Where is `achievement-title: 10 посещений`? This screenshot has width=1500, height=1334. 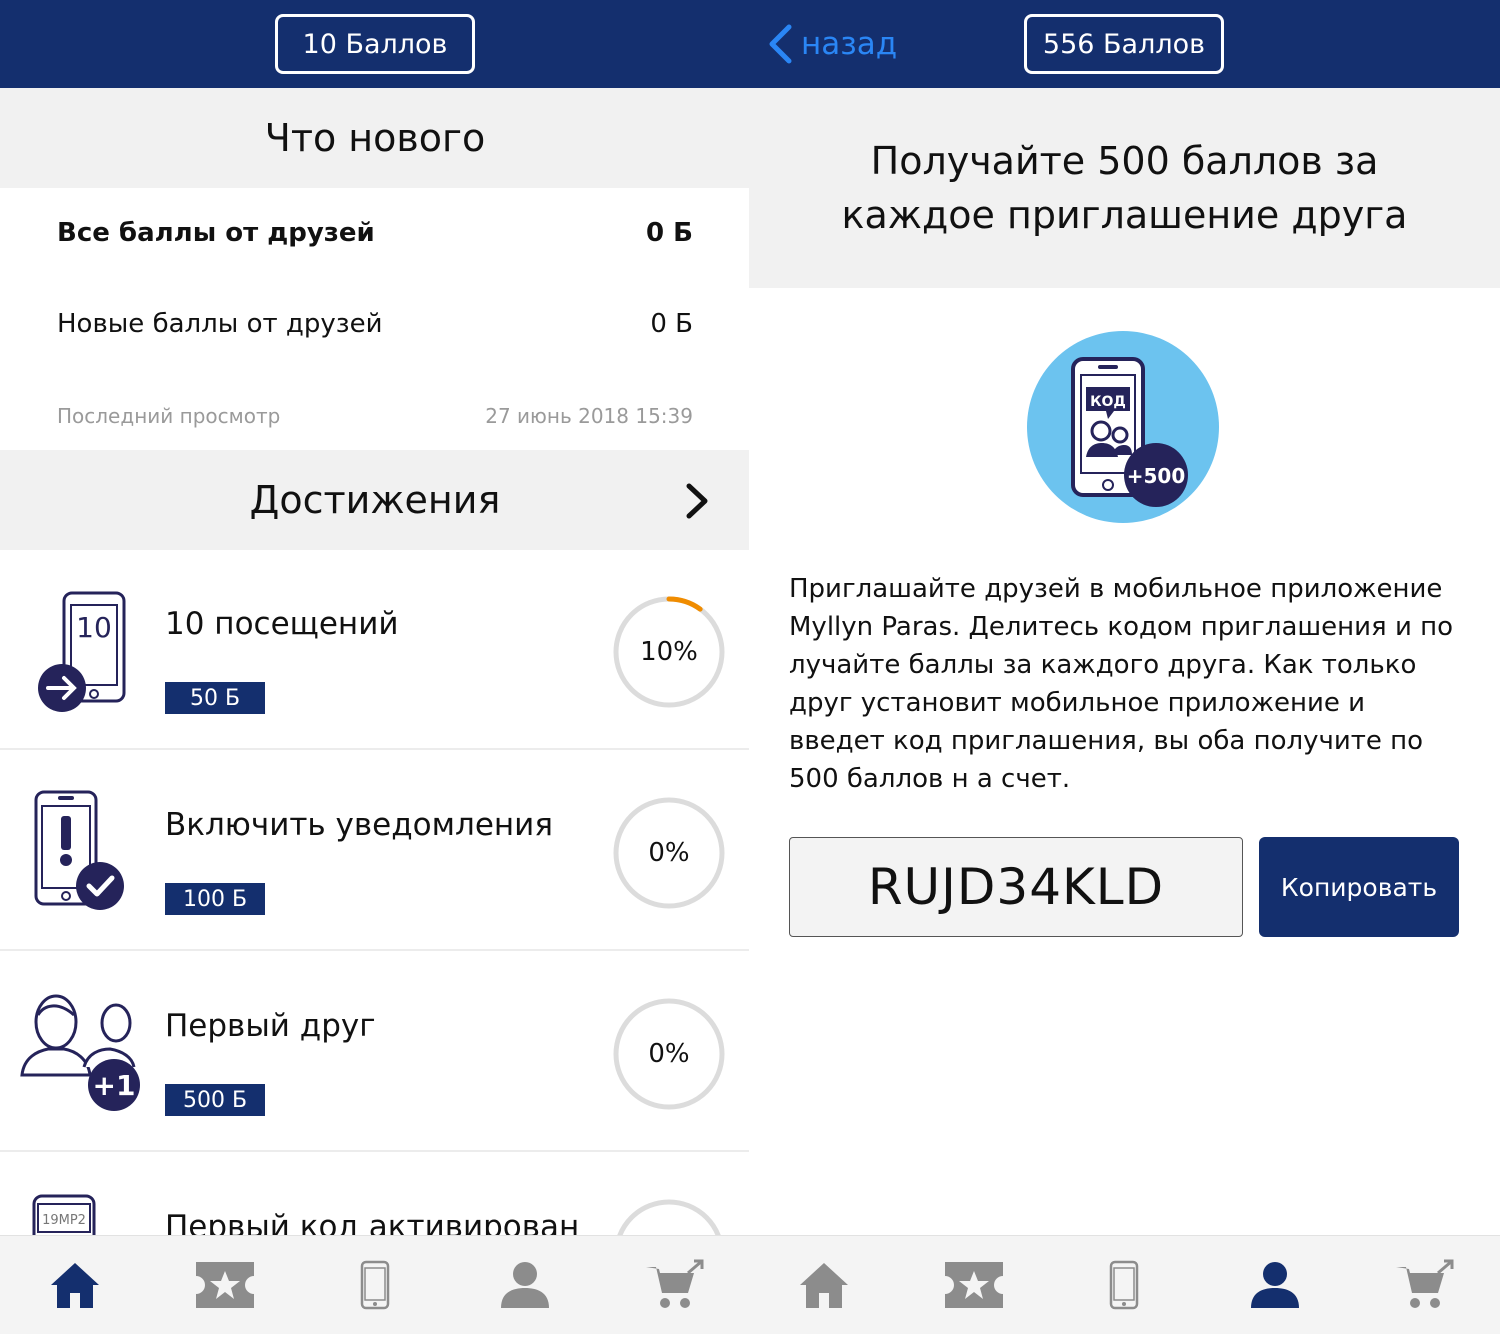 achievement-title: 10 посещений is located at coordinates (282, 624).